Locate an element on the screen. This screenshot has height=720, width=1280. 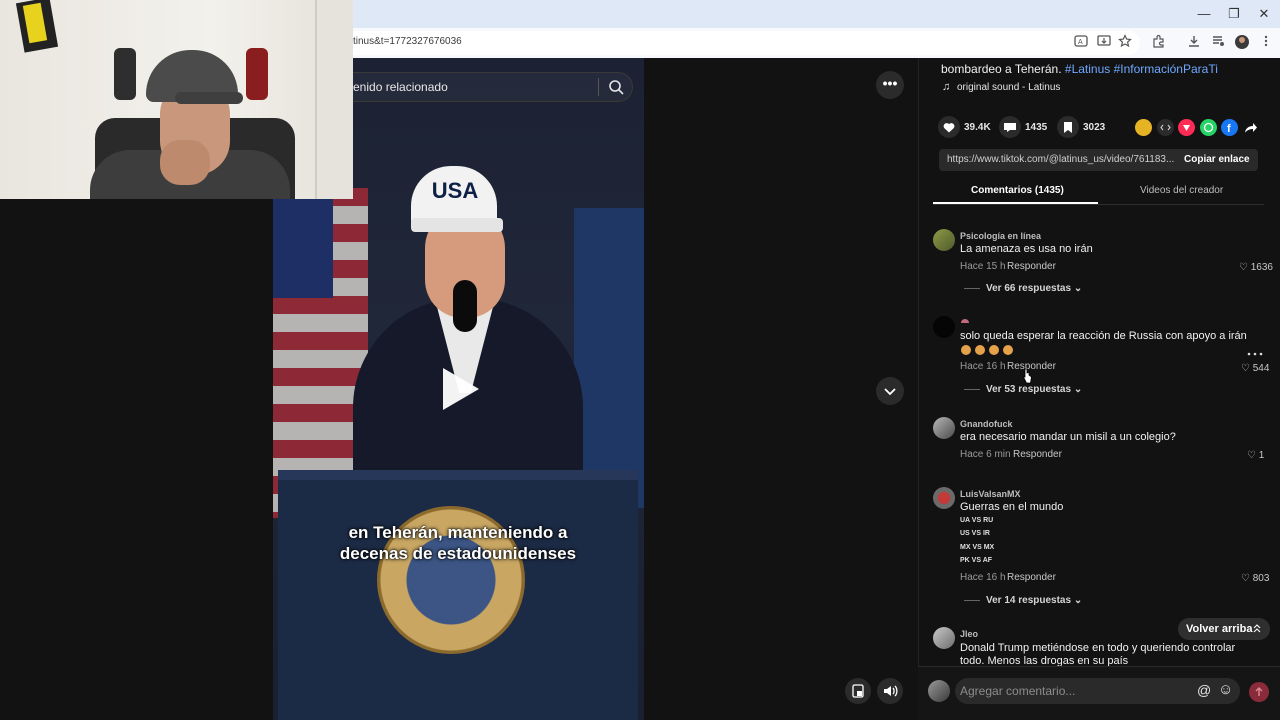
microphone is located at coordinates (465, 306).